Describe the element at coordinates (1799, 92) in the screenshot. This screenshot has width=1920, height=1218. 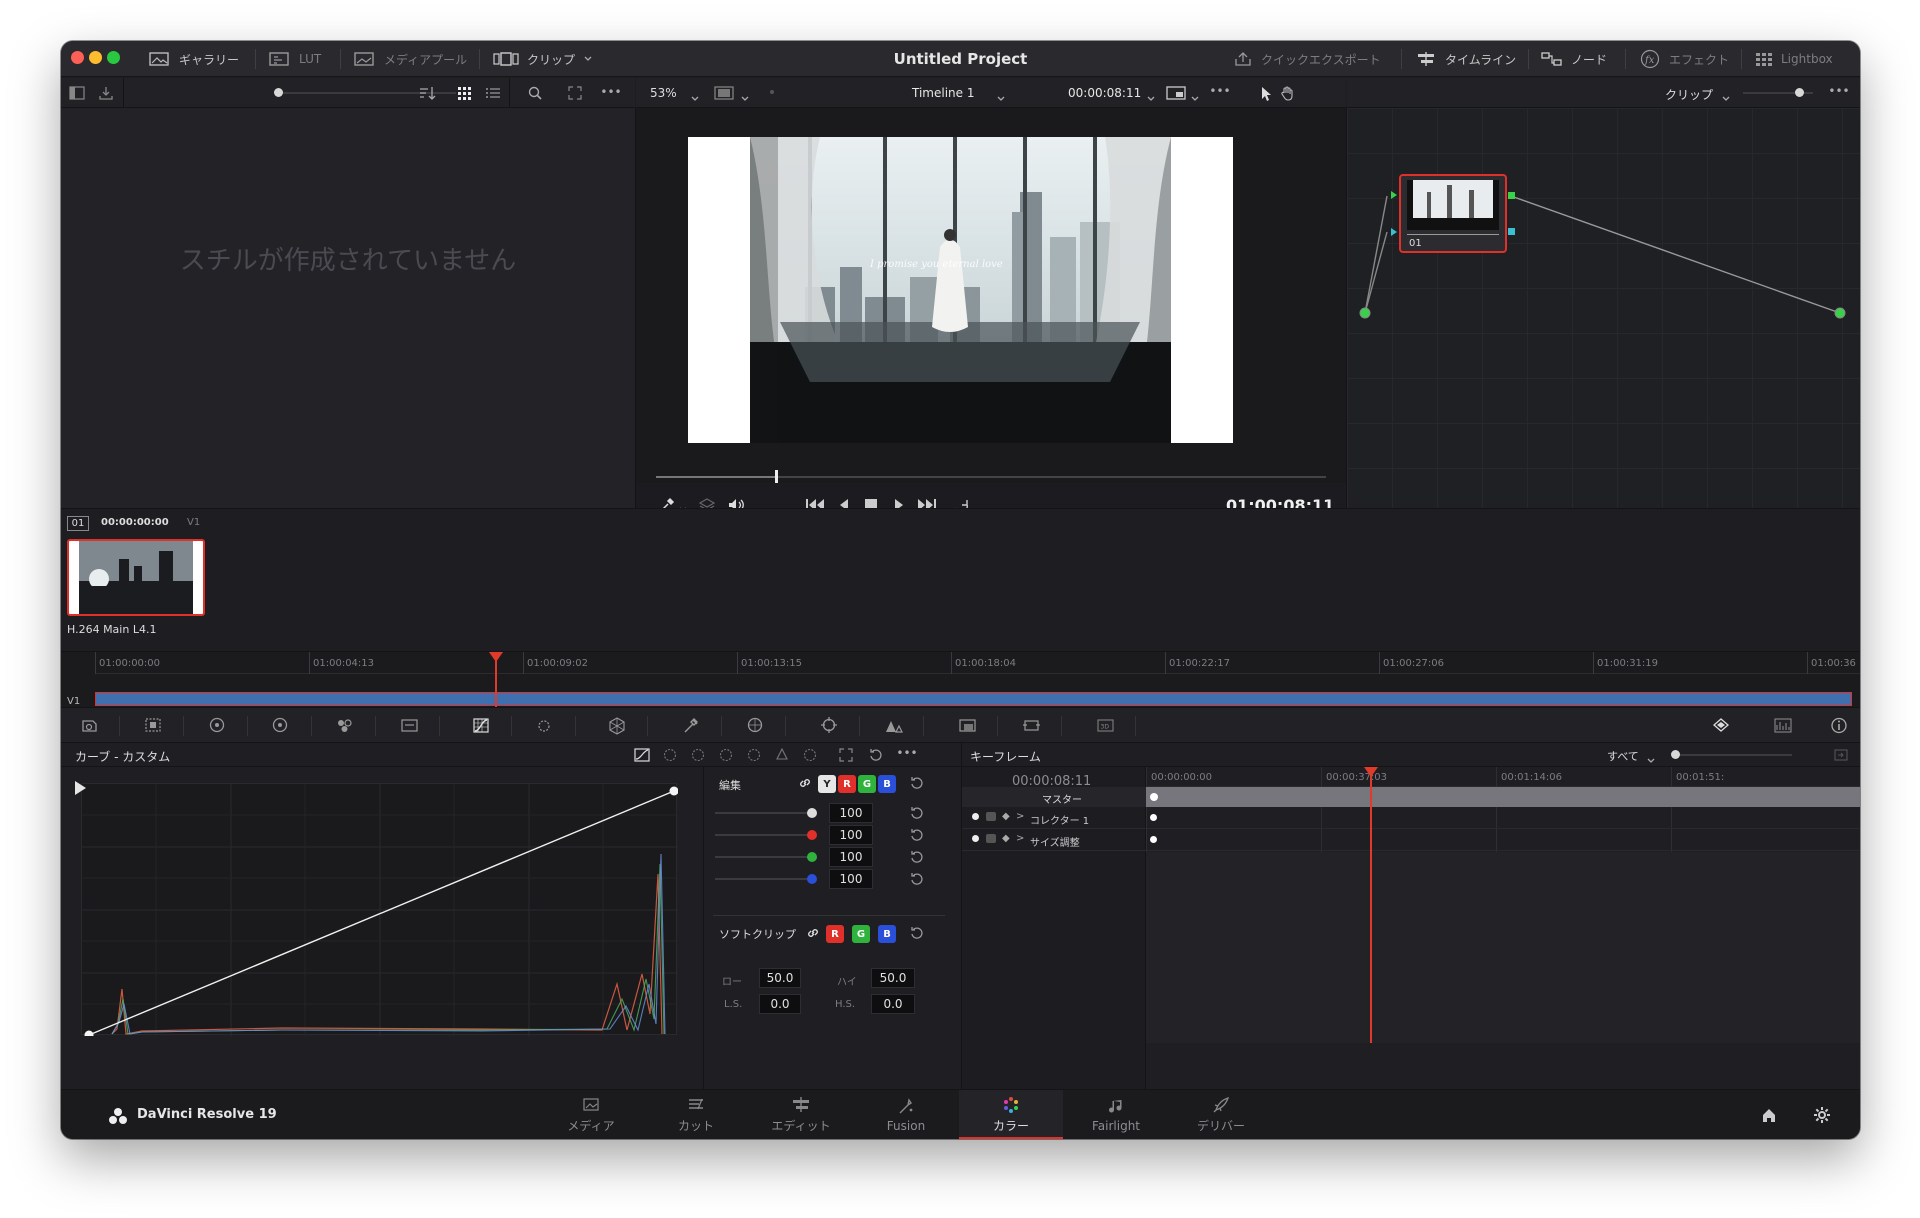
I see `node-zoom-knob` at that location.